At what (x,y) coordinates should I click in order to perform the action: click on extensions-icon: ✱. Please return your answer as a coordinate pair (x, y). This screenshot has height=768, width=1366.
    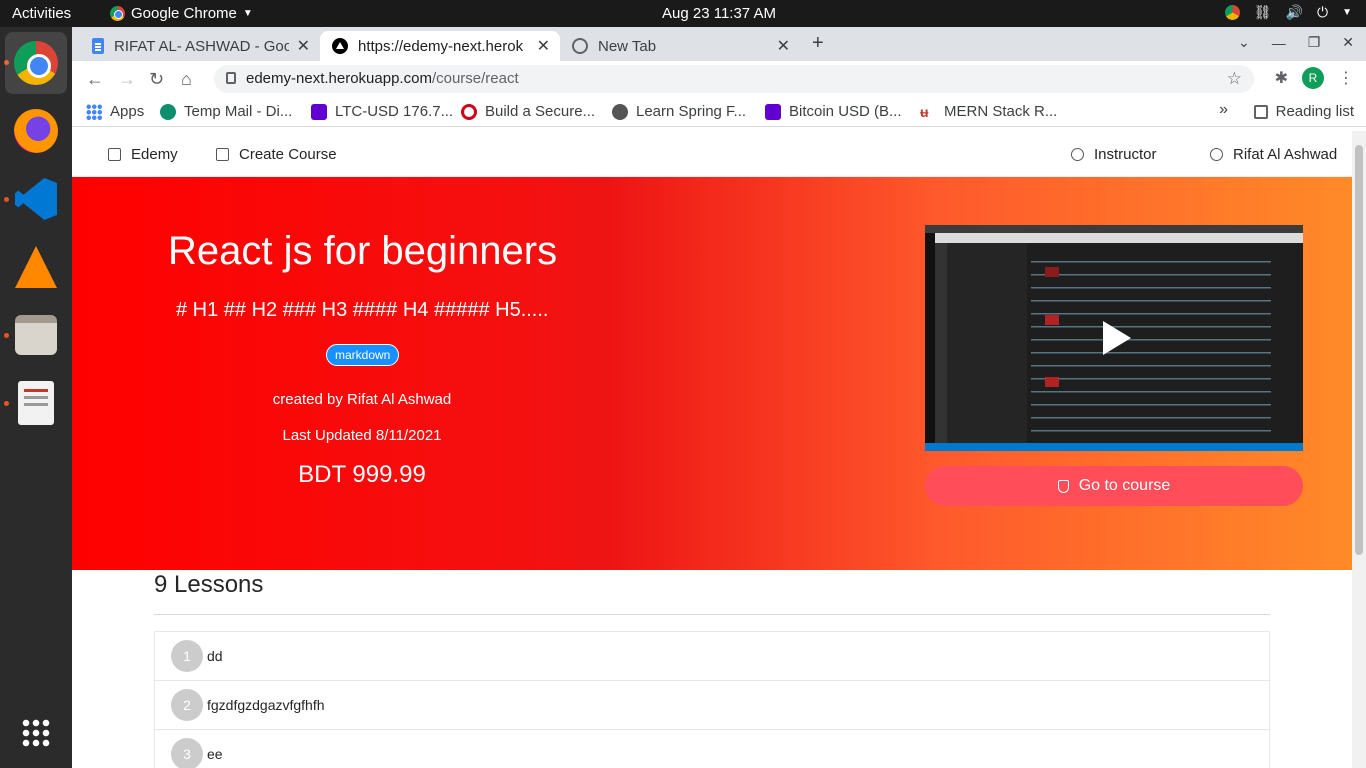
    Looking at the image, I should click on (1281, 78).